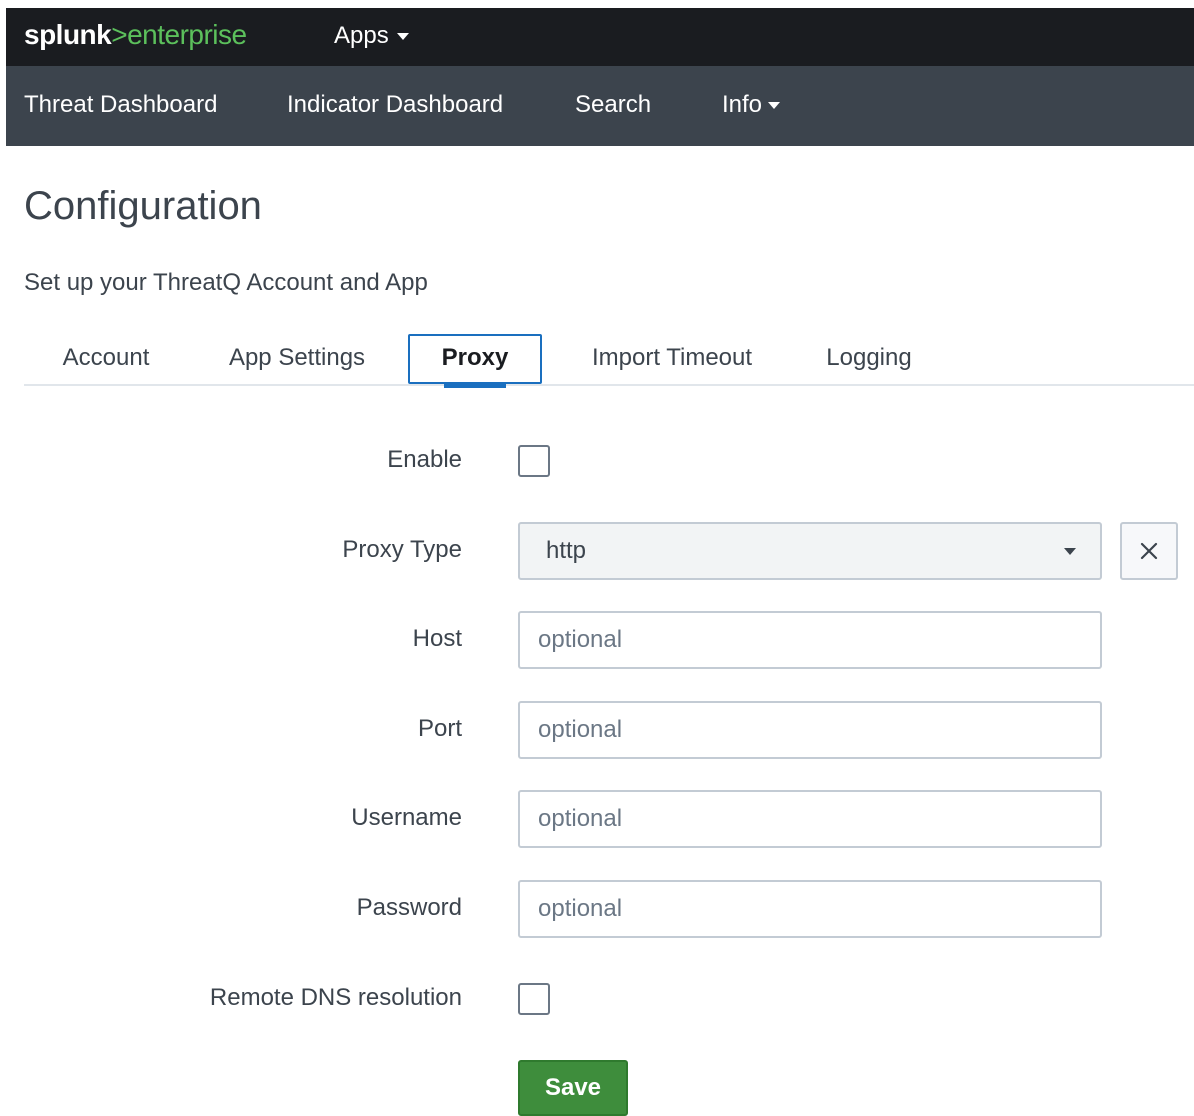 The image size is (1194, 1116). I want to click on remote-dns-checkbox, so click(534, 999).